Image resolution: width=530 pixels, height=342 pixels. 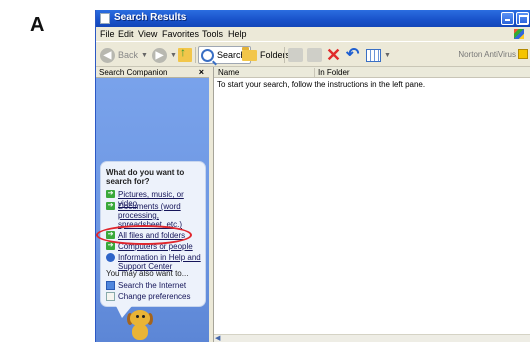 I want to click on undo-icon: ↶, so click(x=353, y=54).